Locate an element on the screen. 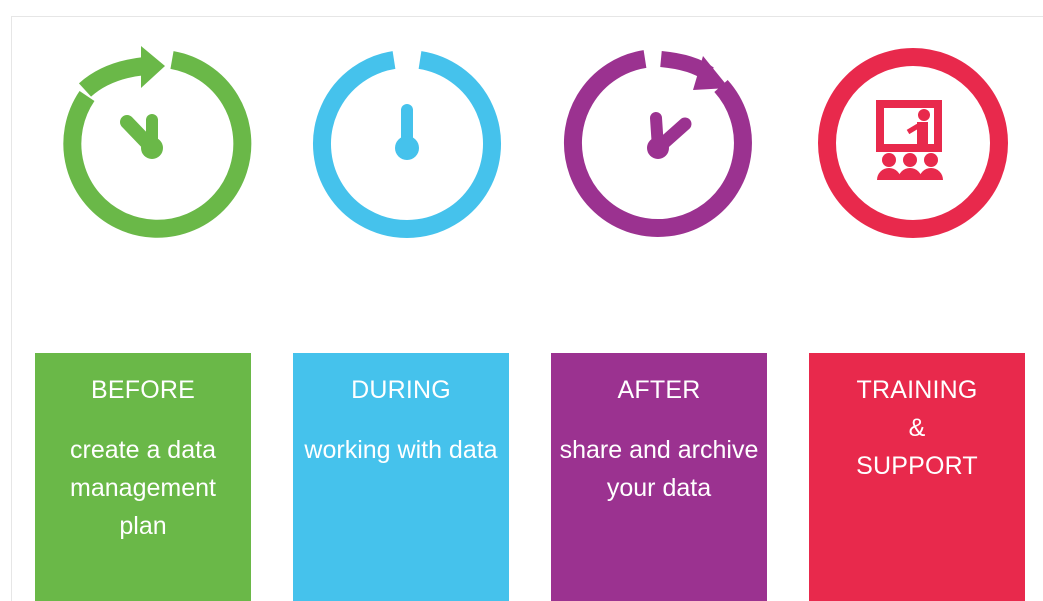 This screenshot has height=601, width=1043. training-svg is located at coordinates (913, 143).